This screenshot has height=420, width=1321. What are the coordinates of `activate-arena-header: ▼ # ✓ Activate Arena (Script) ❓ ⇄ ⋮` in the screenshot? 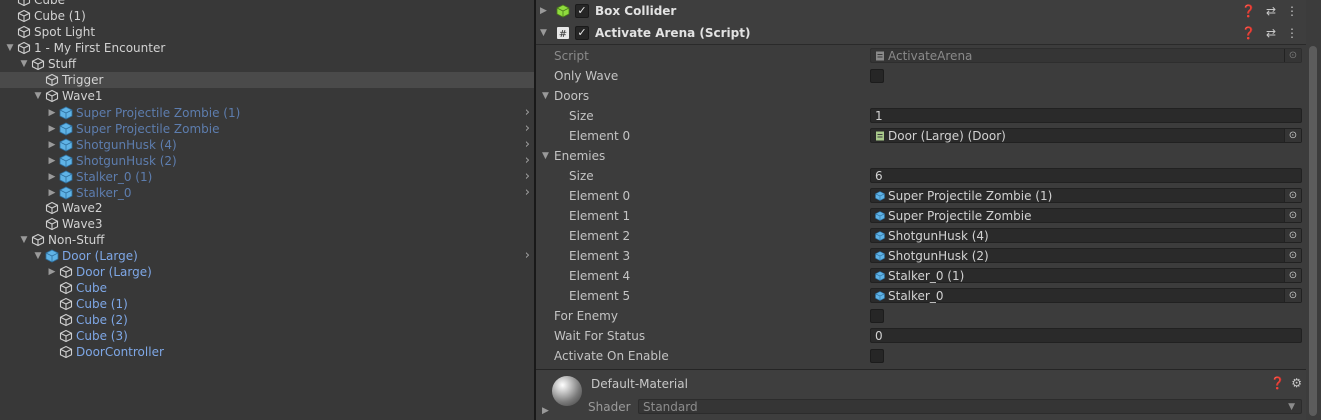 It's located at (921, 33).